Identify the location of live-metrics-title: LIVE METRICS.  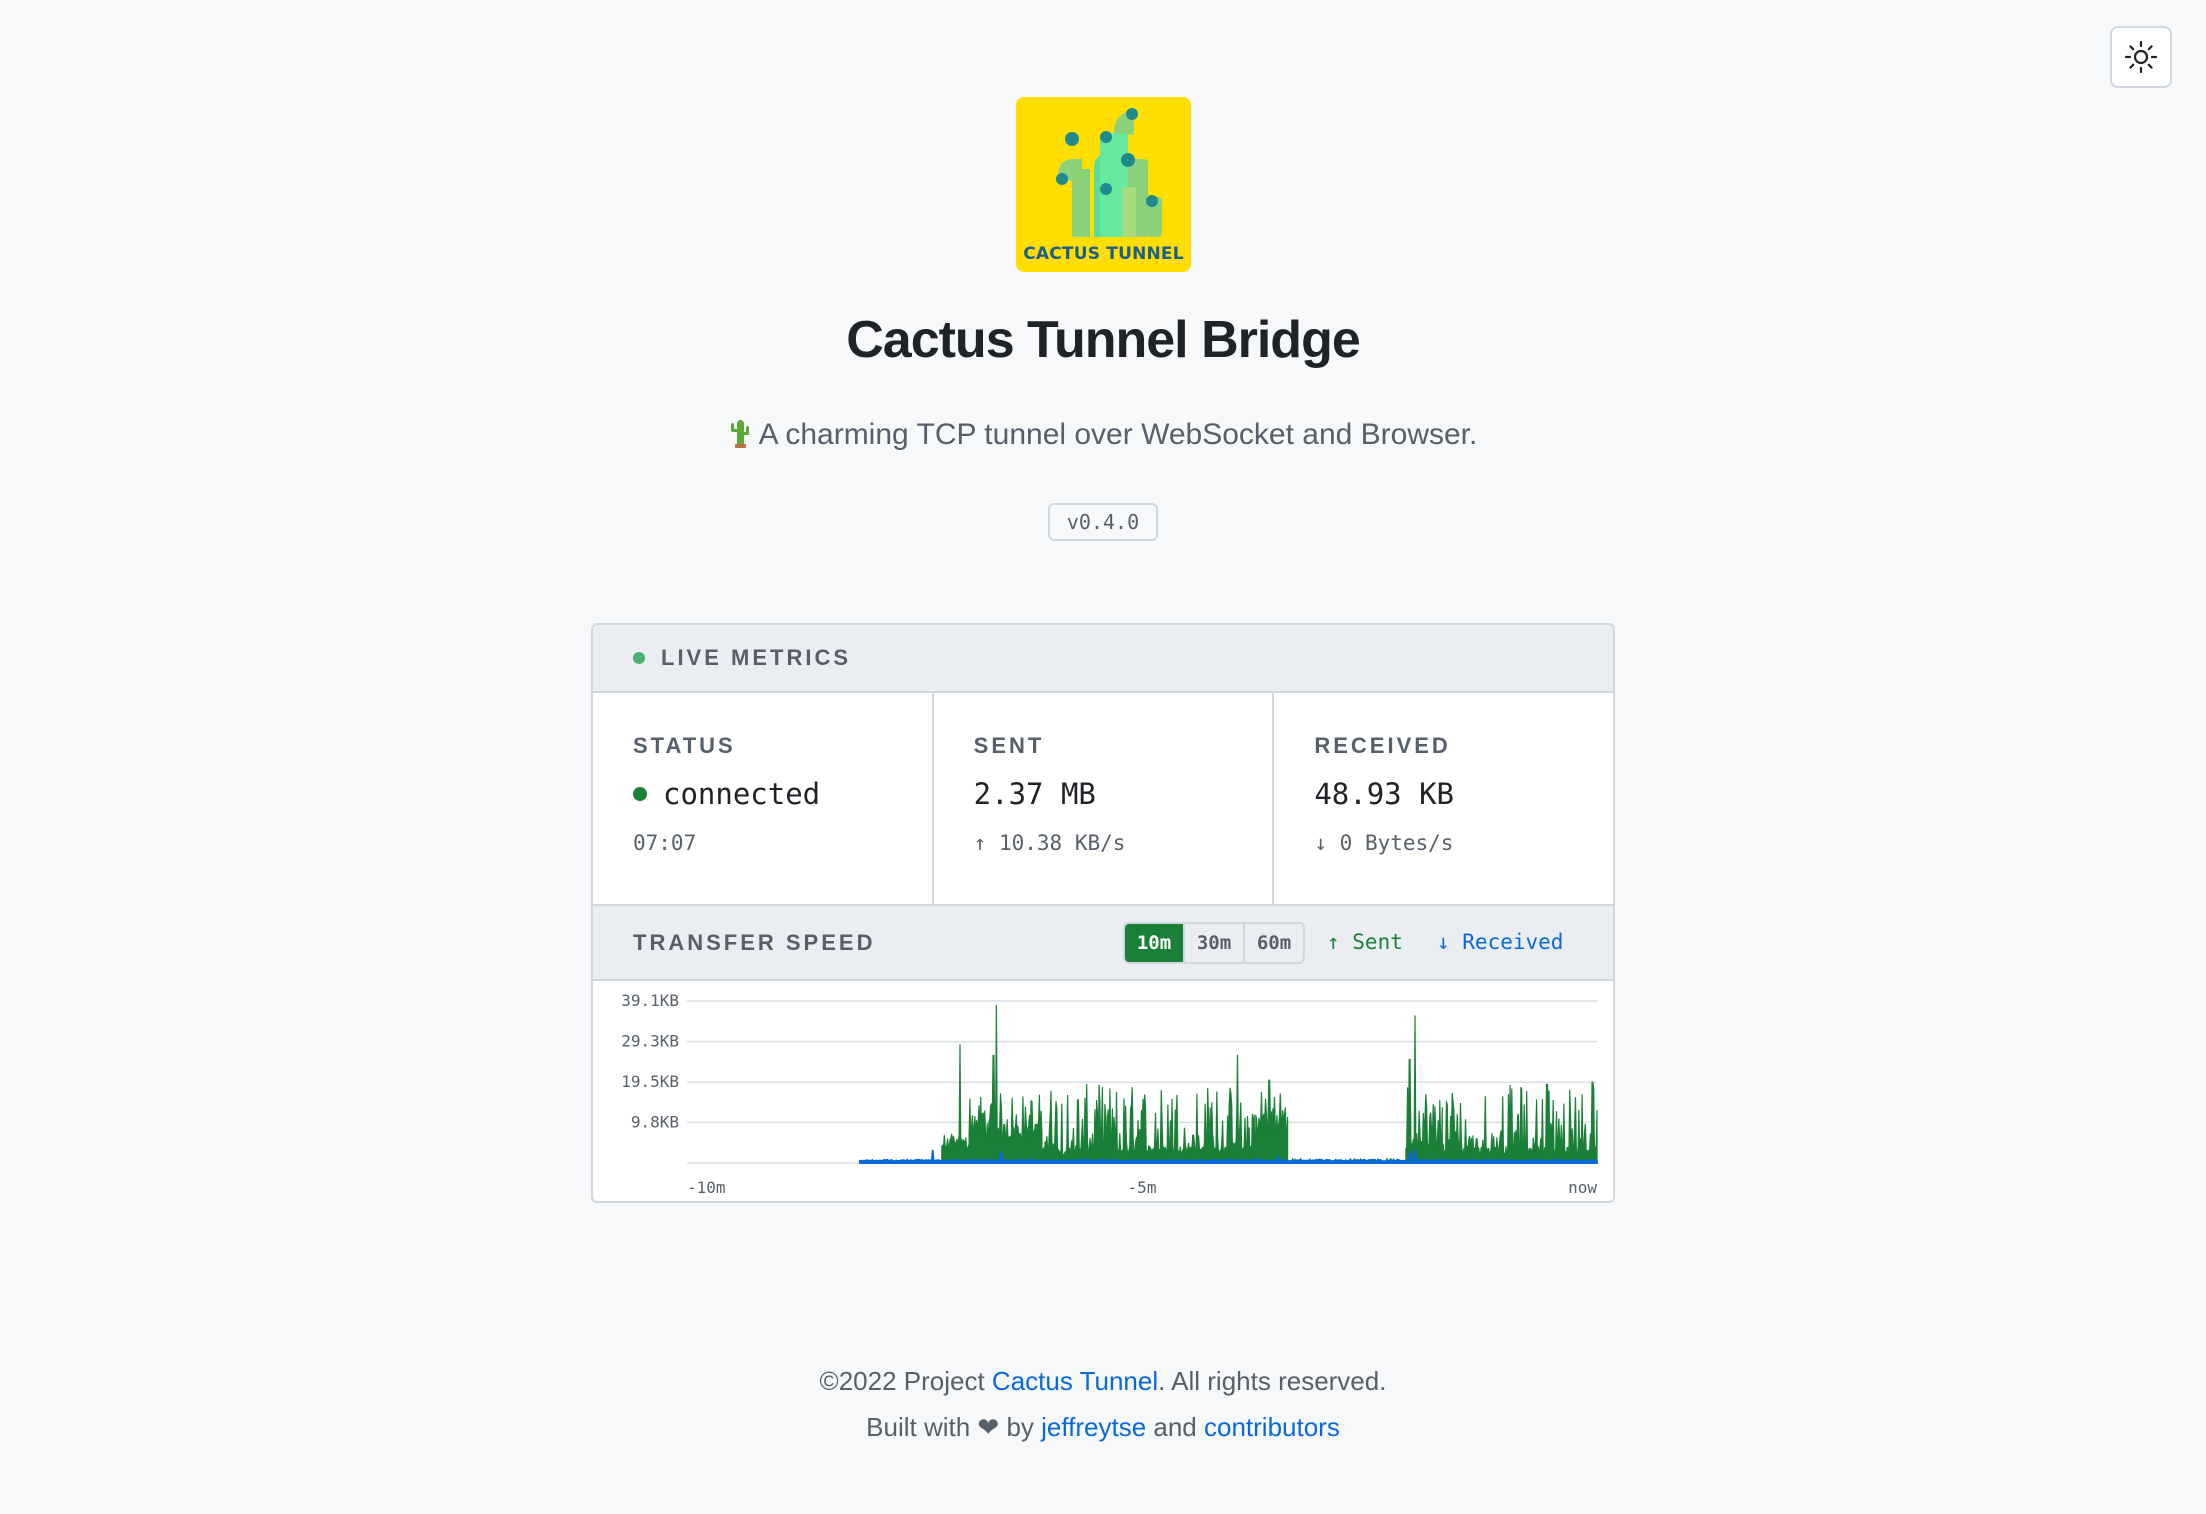
(756, 657).